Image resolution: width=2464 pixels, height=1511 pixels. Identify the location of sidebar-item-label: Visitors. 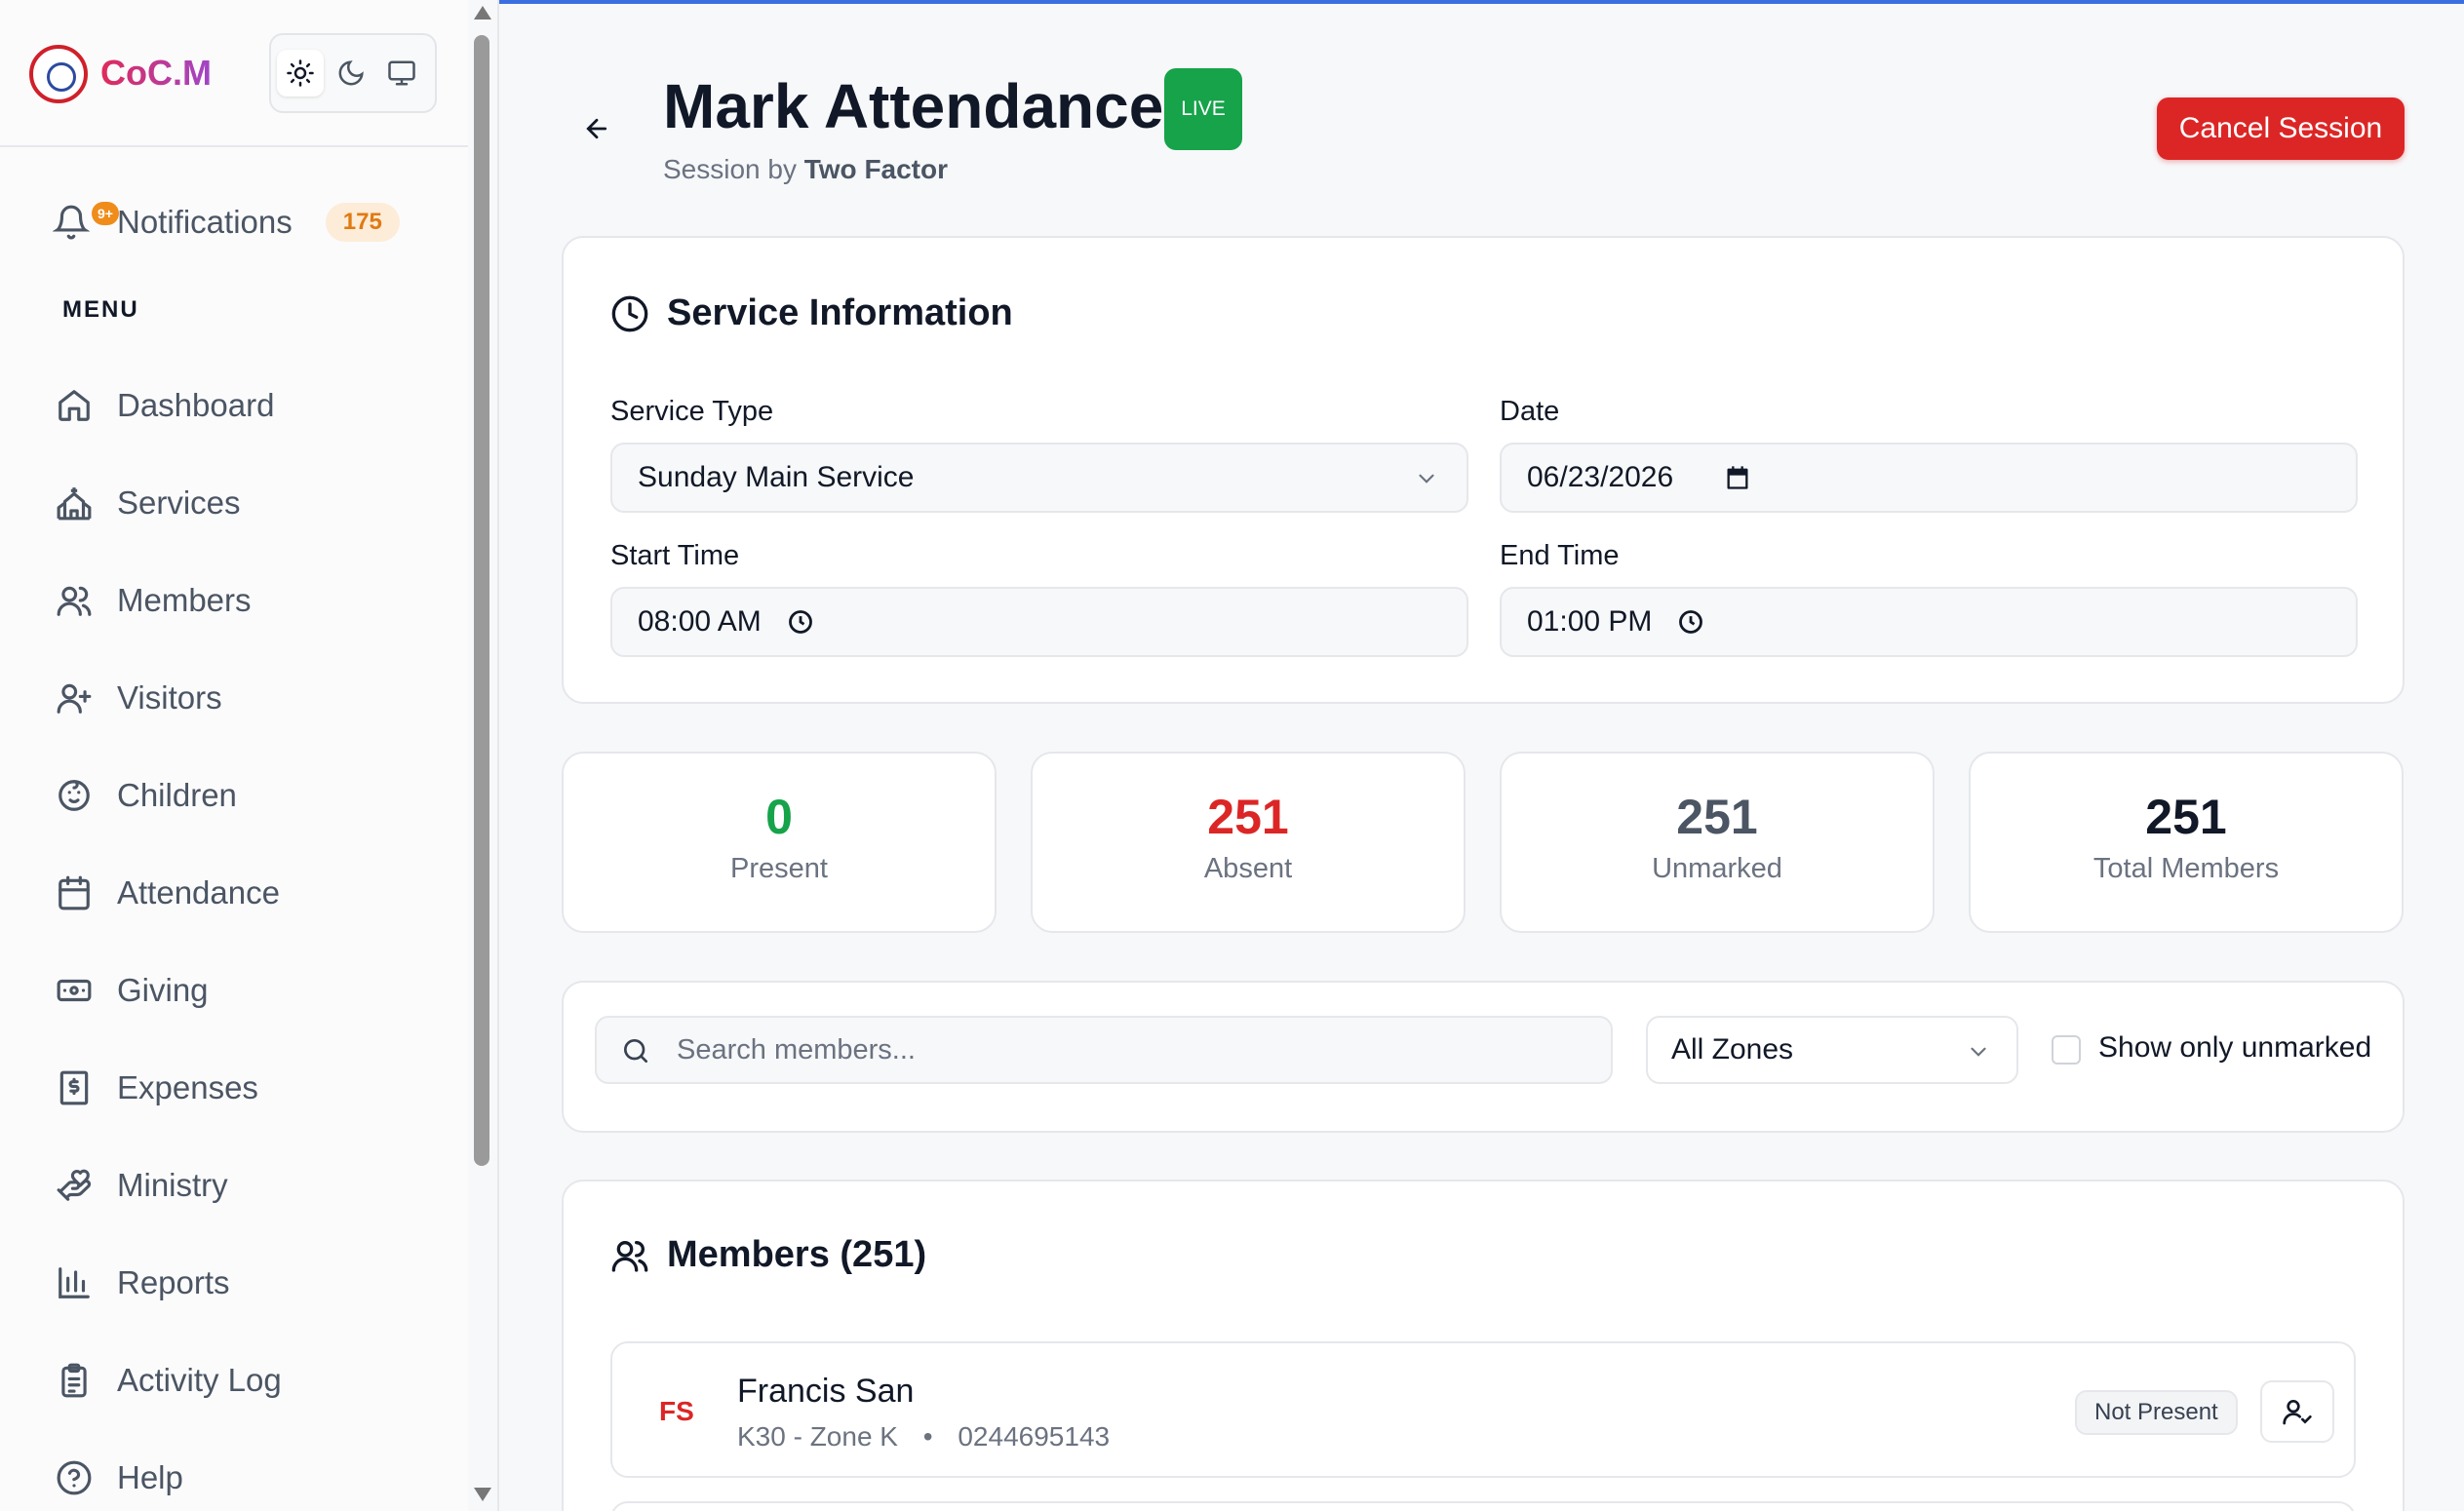
(170, 697).